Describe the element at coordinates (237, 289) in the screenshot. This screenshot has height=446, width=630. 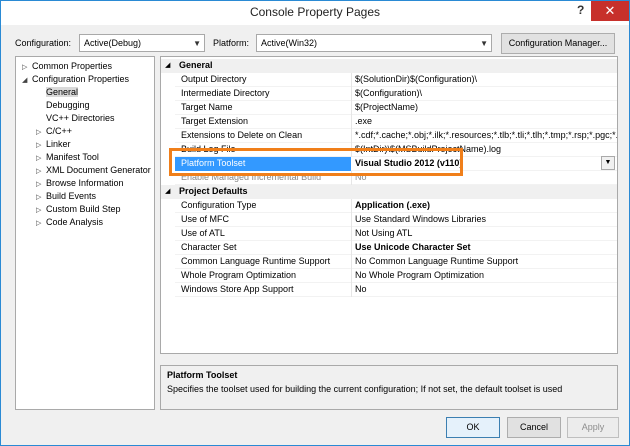
I see `property-name: Windows Store App Support` at that location.